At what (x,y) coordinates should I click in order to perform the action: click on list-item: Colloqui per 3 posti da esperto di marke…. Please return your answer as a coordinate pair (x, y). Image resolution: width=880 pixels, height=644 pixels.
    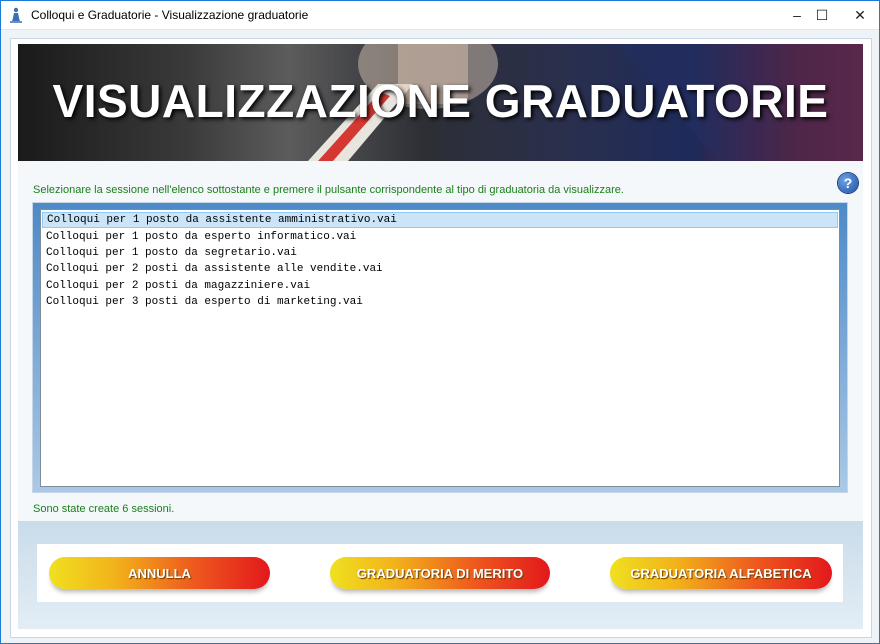
    Looking at the image, I should click on (440, 302).